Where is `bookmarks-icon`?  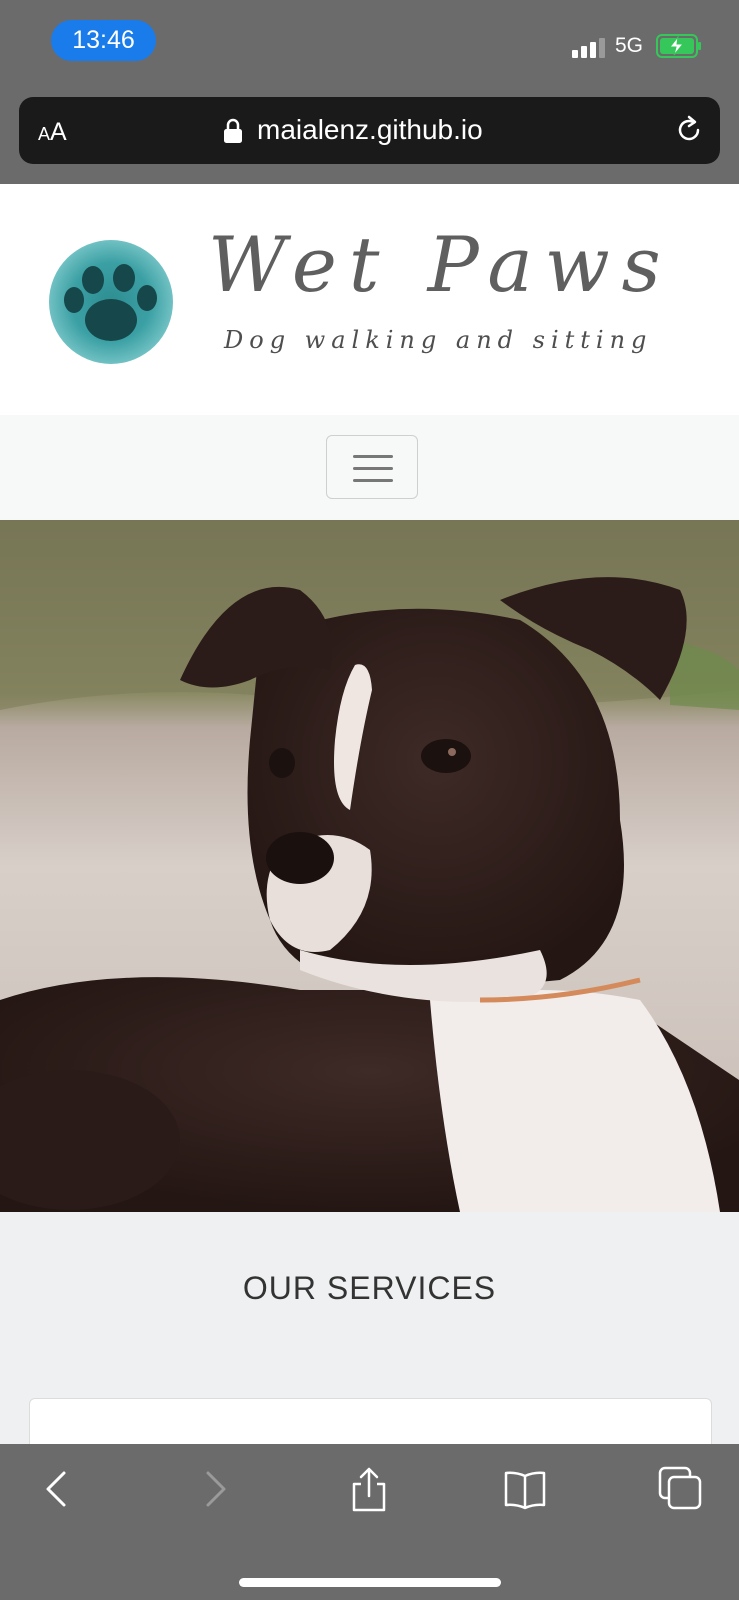 bookmarks-icon is located at coordinates (525, 1489).